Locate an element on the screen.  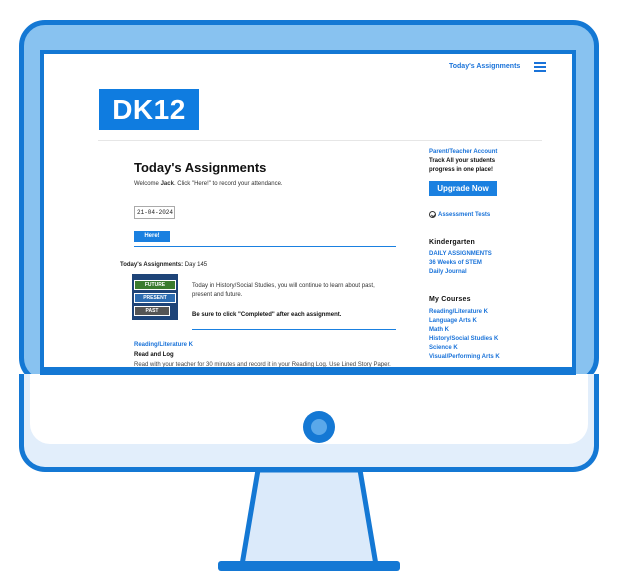
sidebar-course-science: Science K is located at coordinates (443, 348).